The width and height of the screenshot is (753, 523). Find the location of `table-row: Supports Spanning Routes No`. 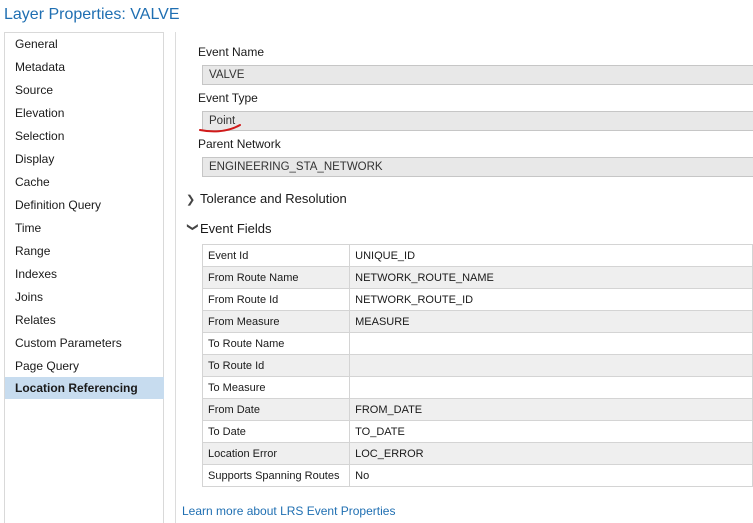

table-row: Supports Spanning Routes No is located at coordinates (477, 475).